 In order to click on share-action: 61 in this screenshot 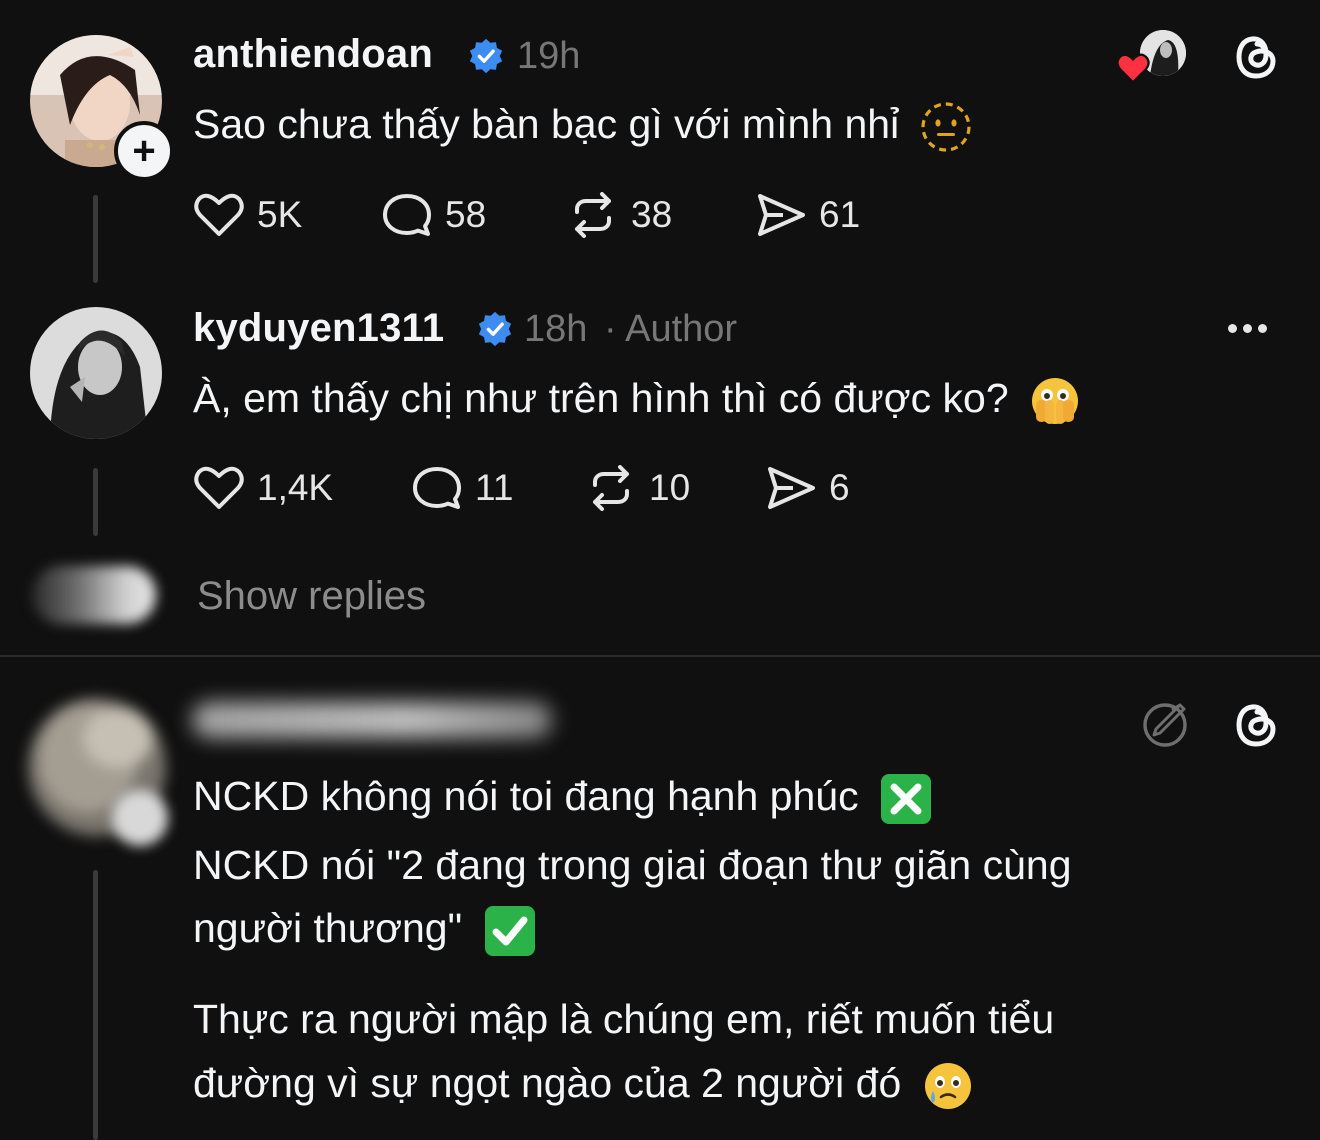, I will do `click(807, 215)`.